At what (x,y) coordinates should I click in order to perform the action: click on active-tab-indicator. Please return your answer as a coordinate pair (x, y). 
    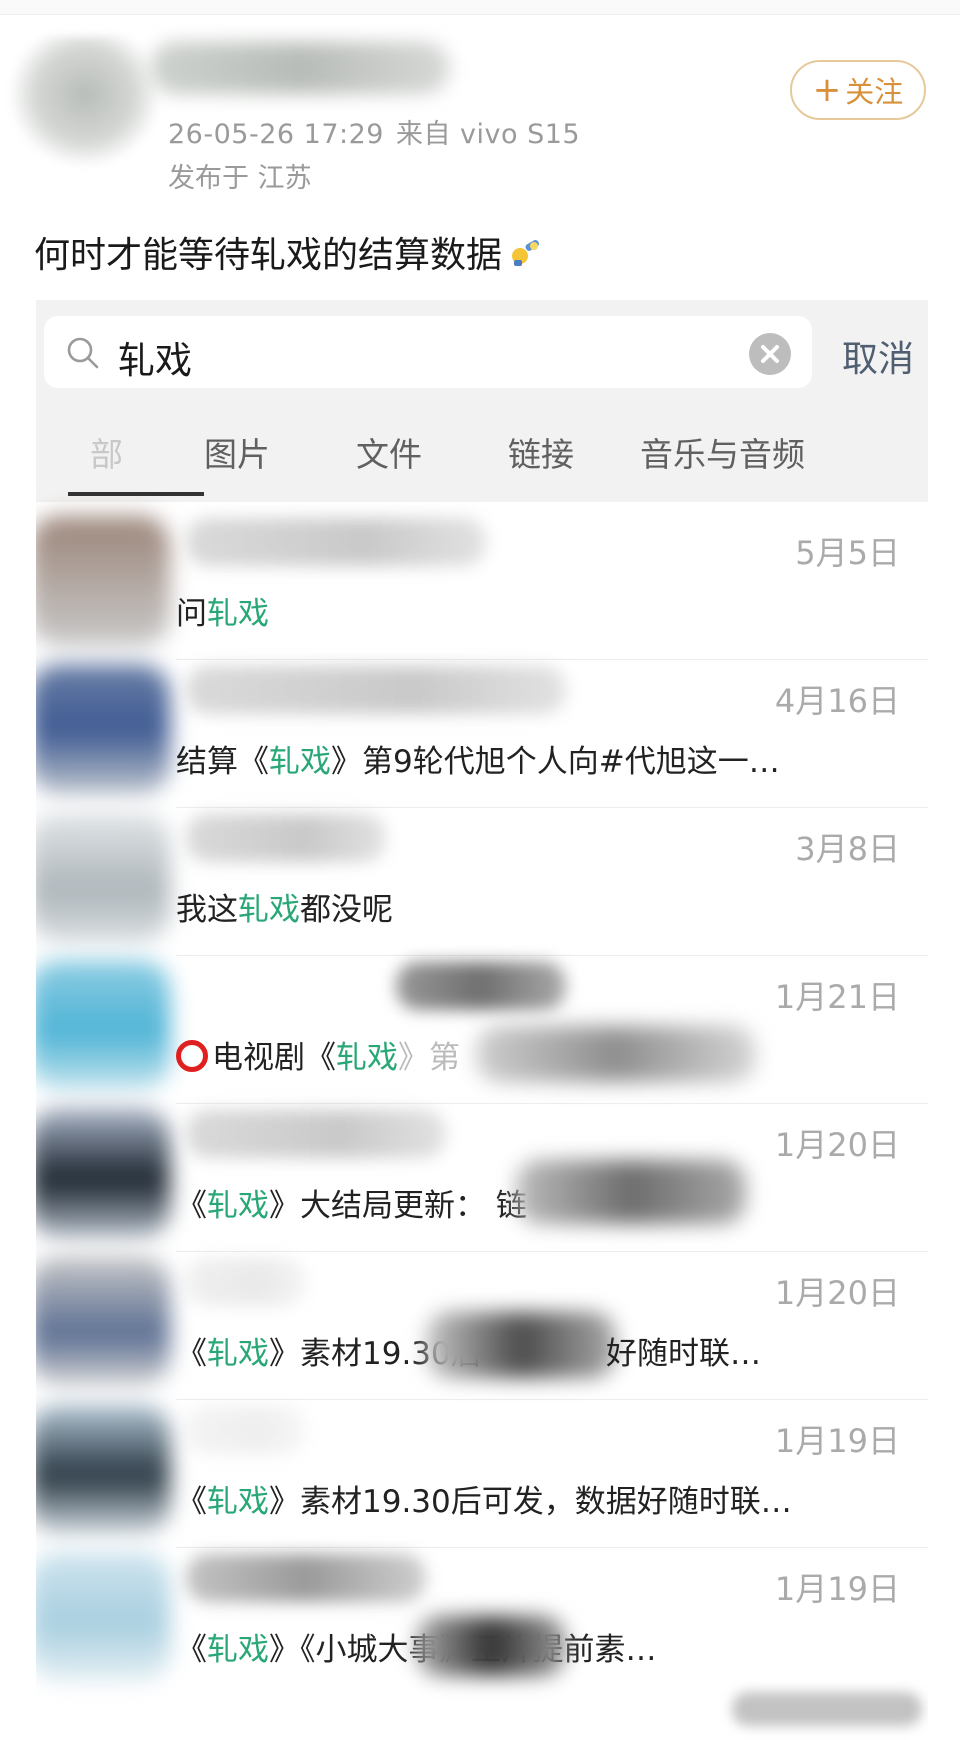
    Looking at the image, I should click on (136, 494).